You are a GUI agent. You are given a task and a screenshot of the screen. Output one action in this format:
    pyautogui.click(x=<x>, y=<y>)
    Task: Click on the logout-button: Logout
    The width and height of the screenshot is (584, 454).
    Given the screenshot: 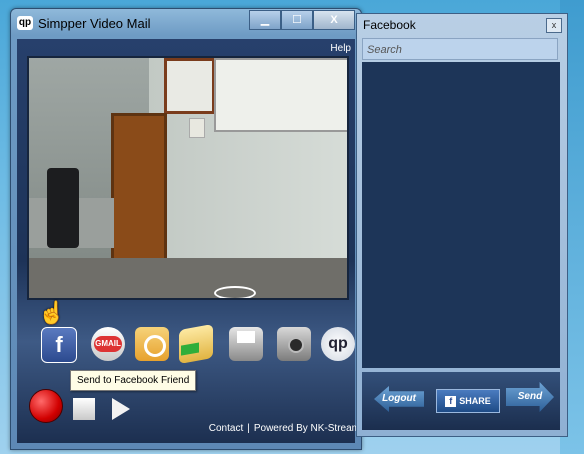 What is the action you would take?
    pyautogui.click(x=399, y=399)
    